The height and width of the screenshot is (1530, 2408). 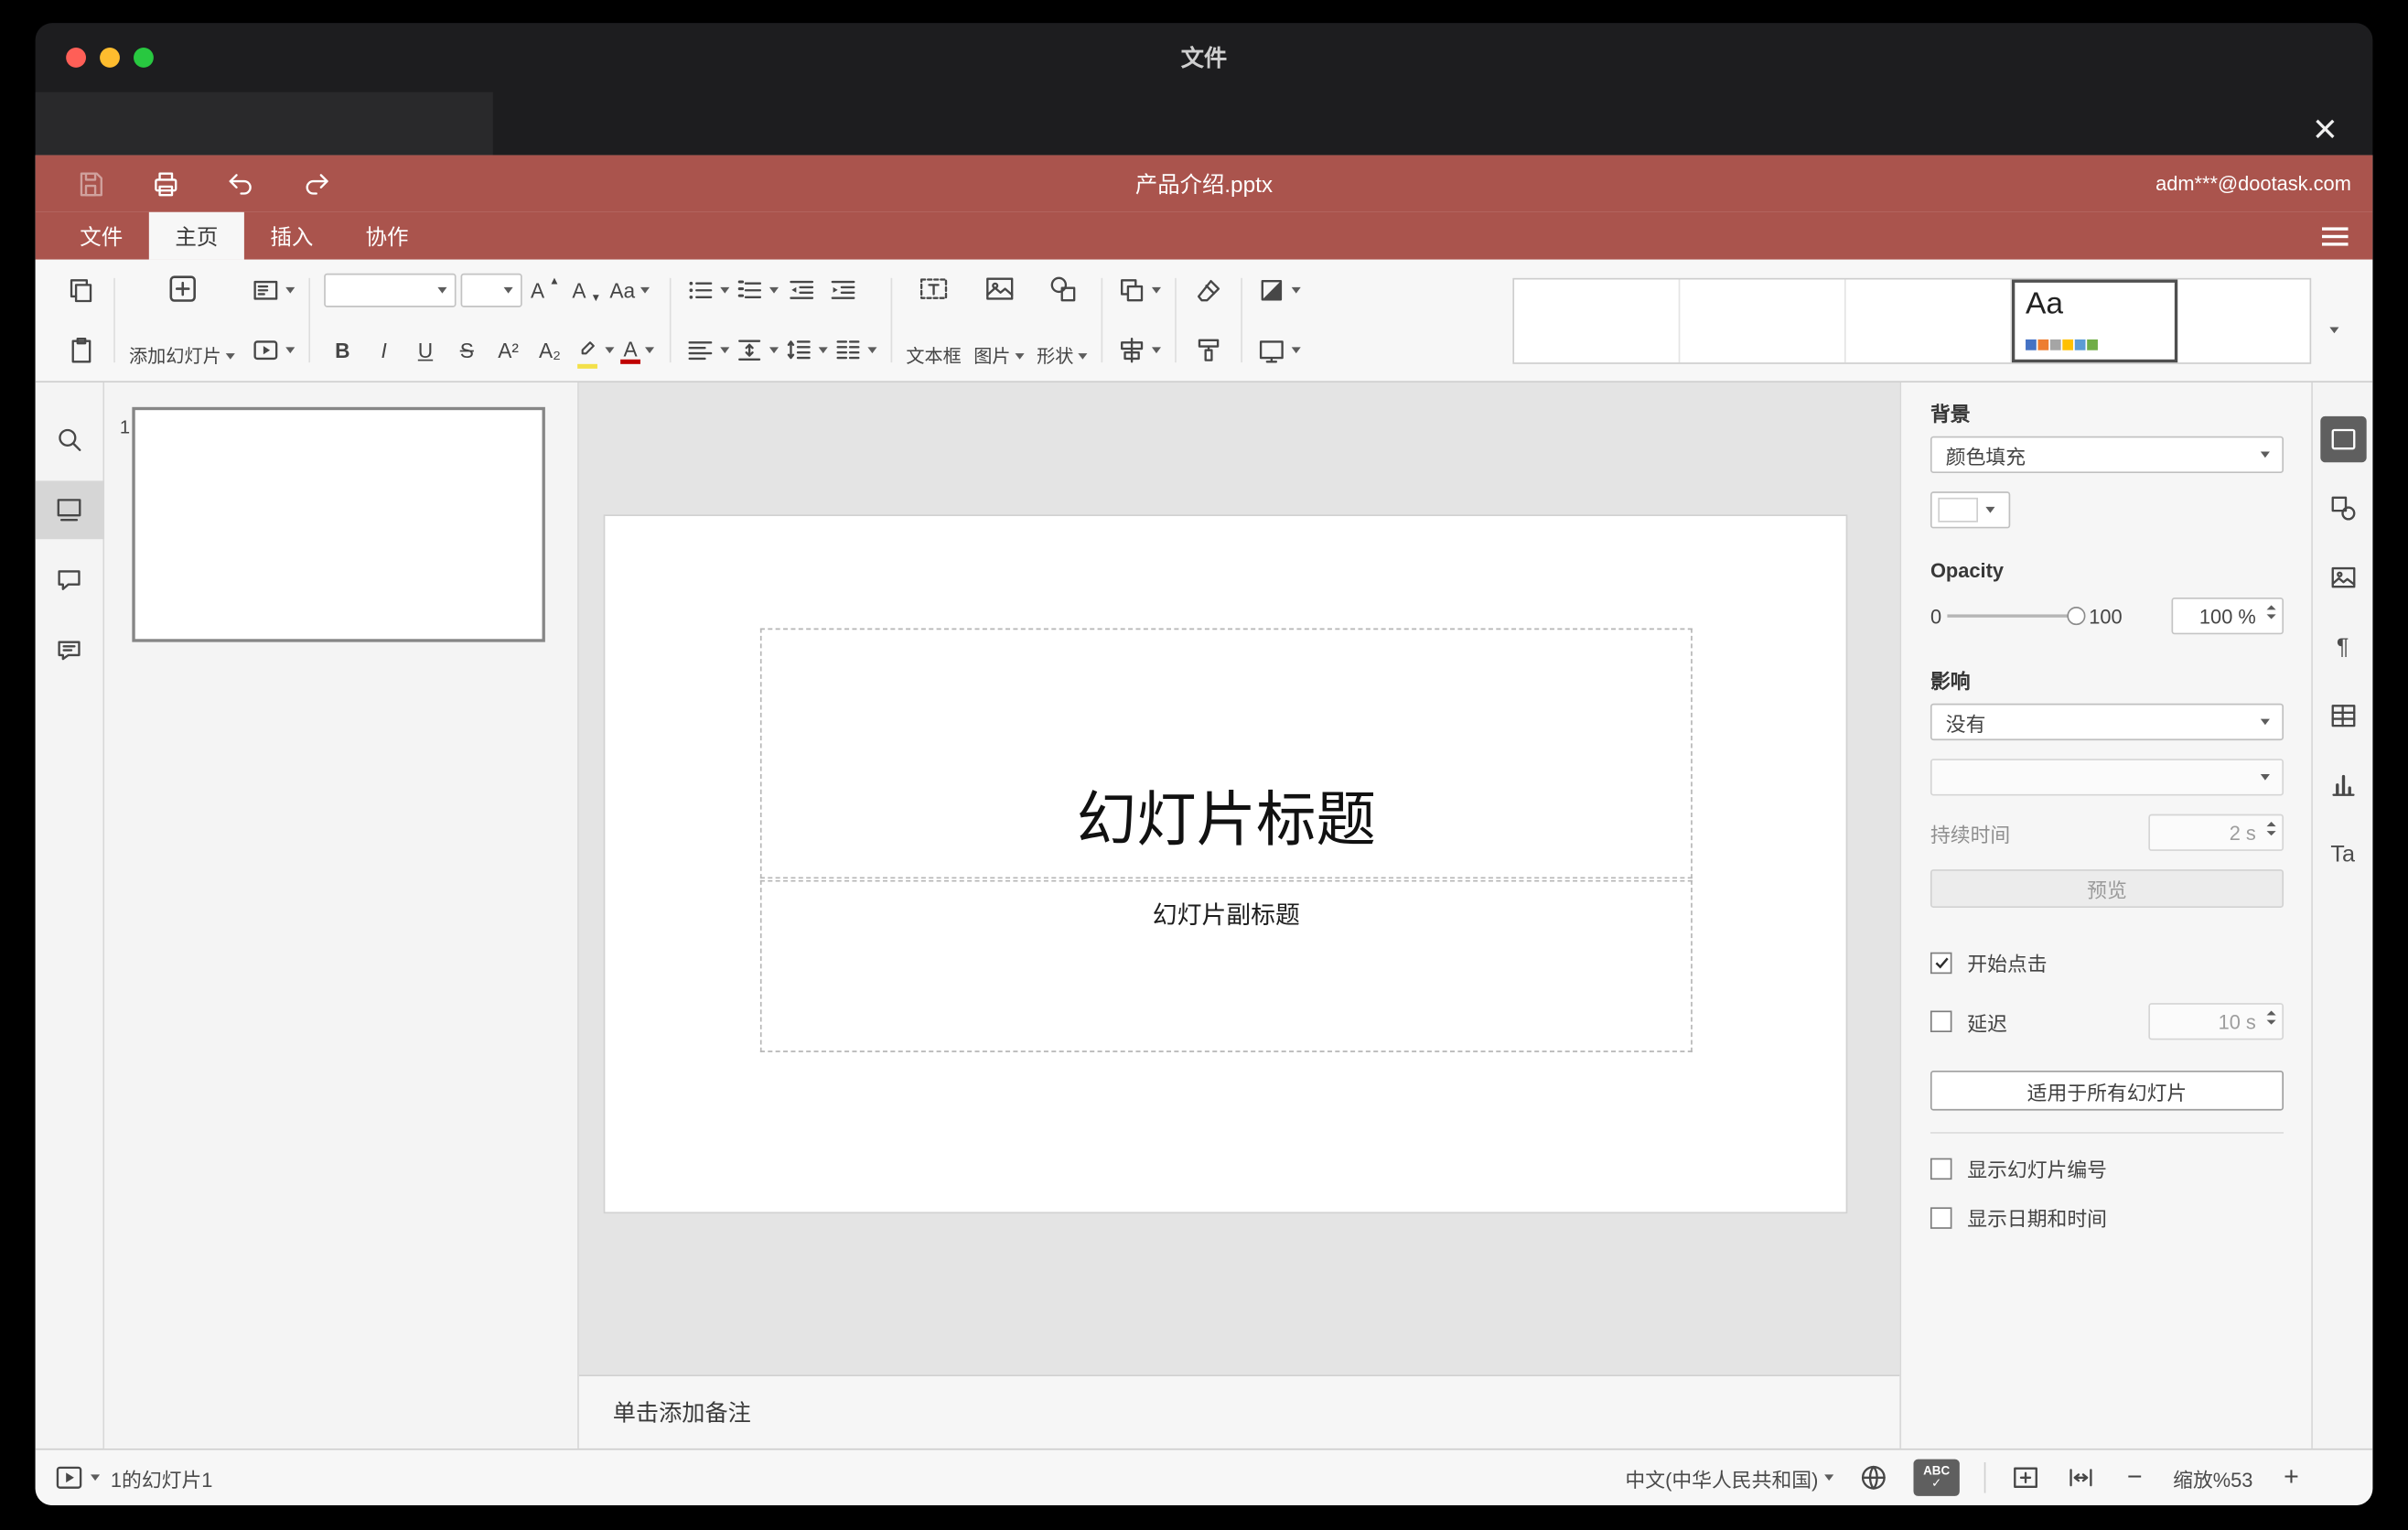 I want to click on strikethrough-button: S, so click(x=466, y=350).